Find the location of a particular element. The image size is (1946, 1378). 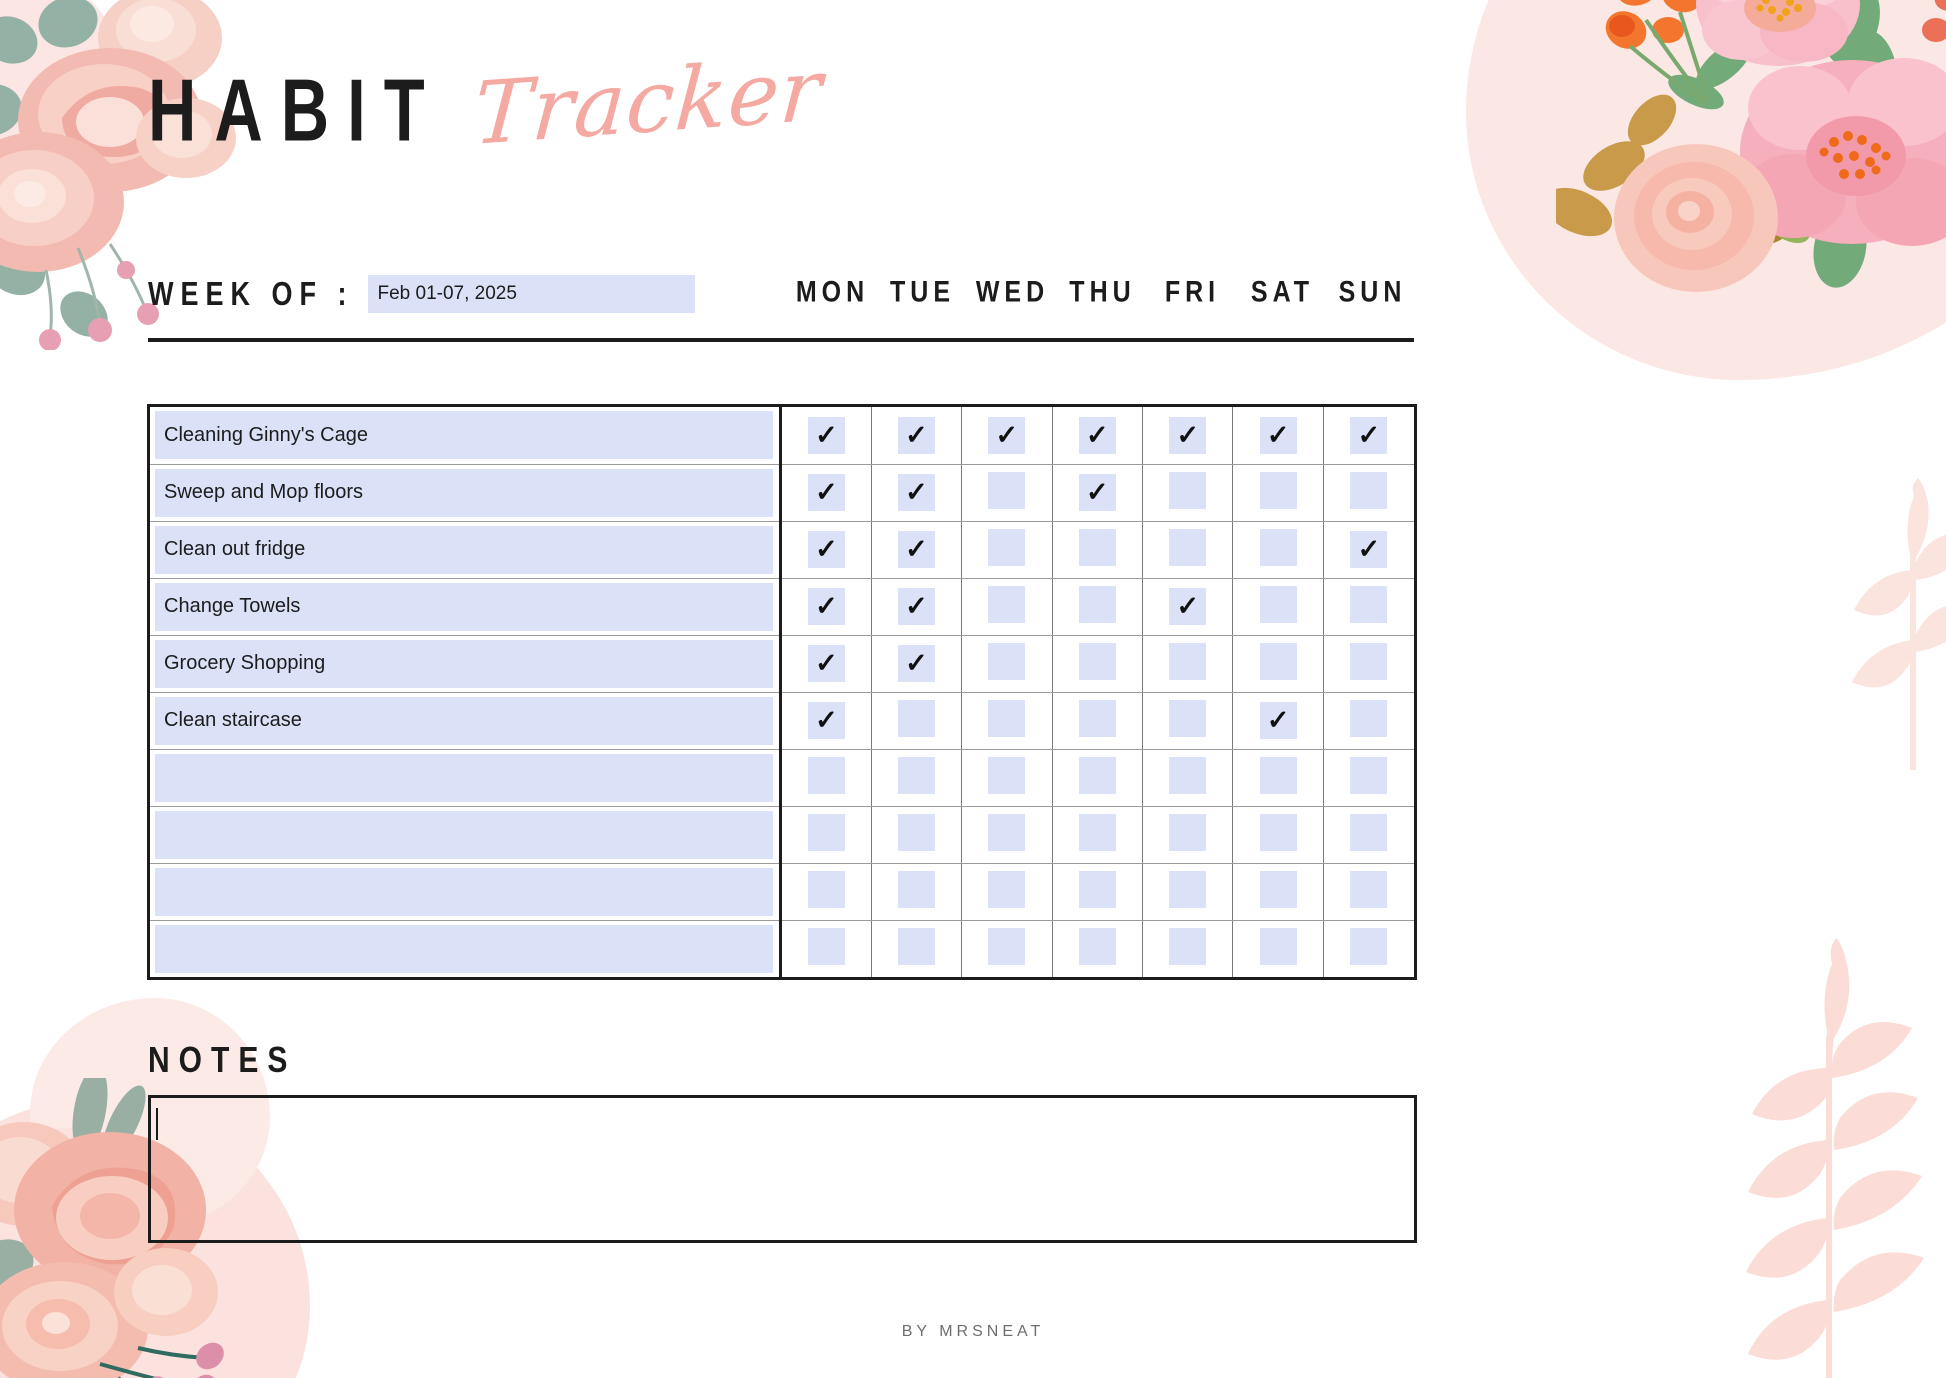

task-name-input: Sweep and Mop floors is located at coordinates (464, 492).